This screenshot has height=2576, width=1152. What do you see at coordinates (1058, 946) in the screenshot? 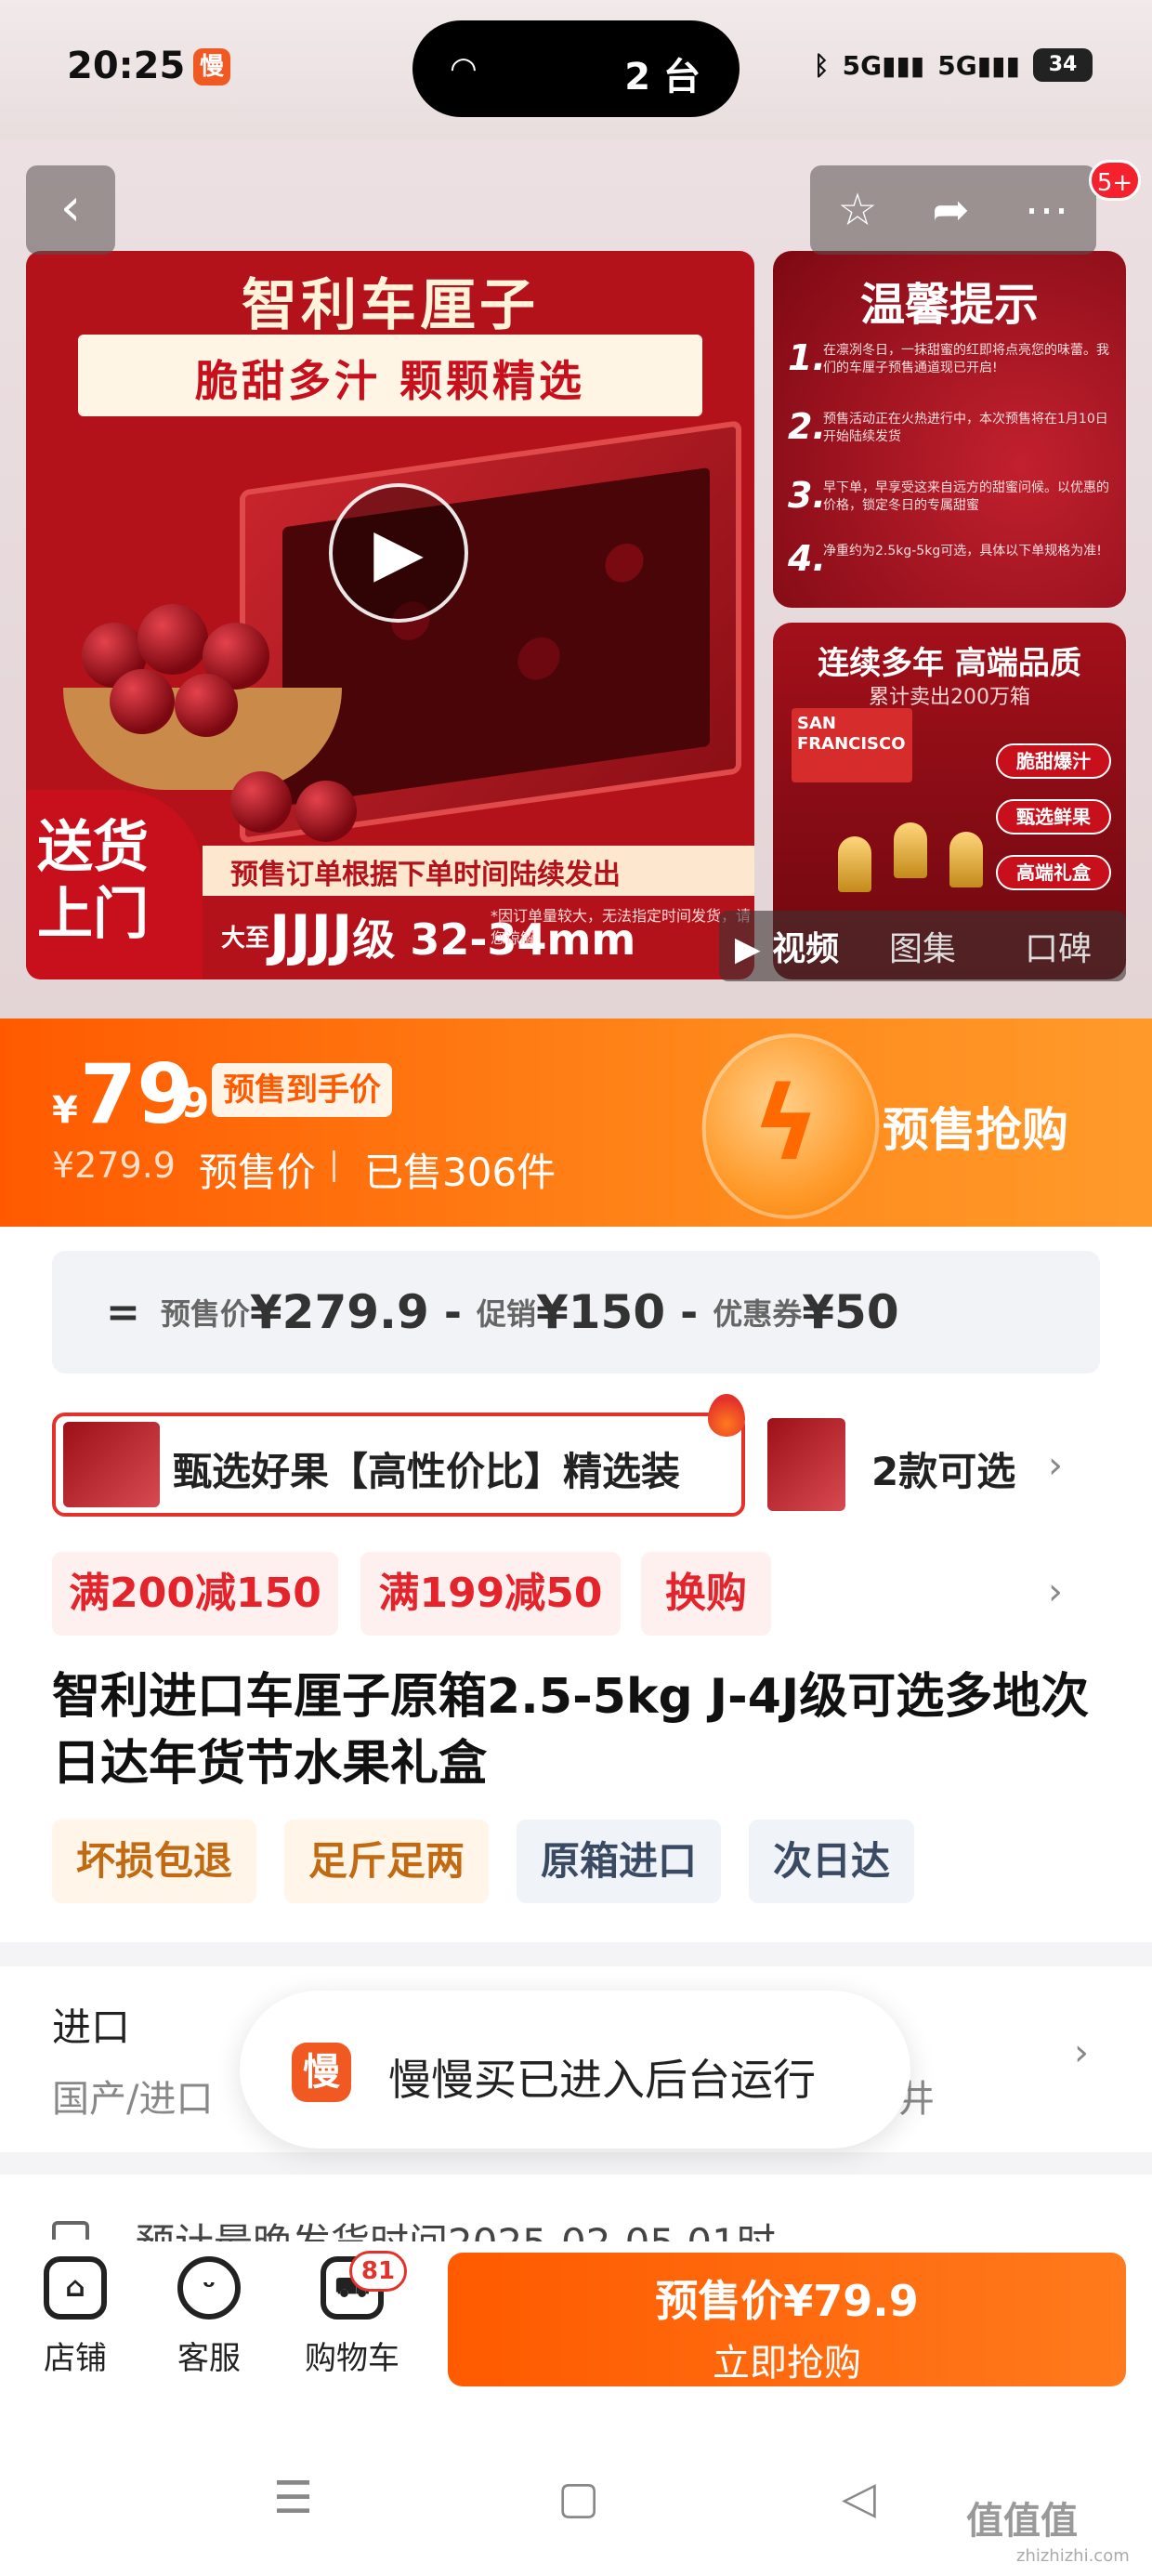
I see `tab-reviews: 口碑` at bounding box center [1058, 946].